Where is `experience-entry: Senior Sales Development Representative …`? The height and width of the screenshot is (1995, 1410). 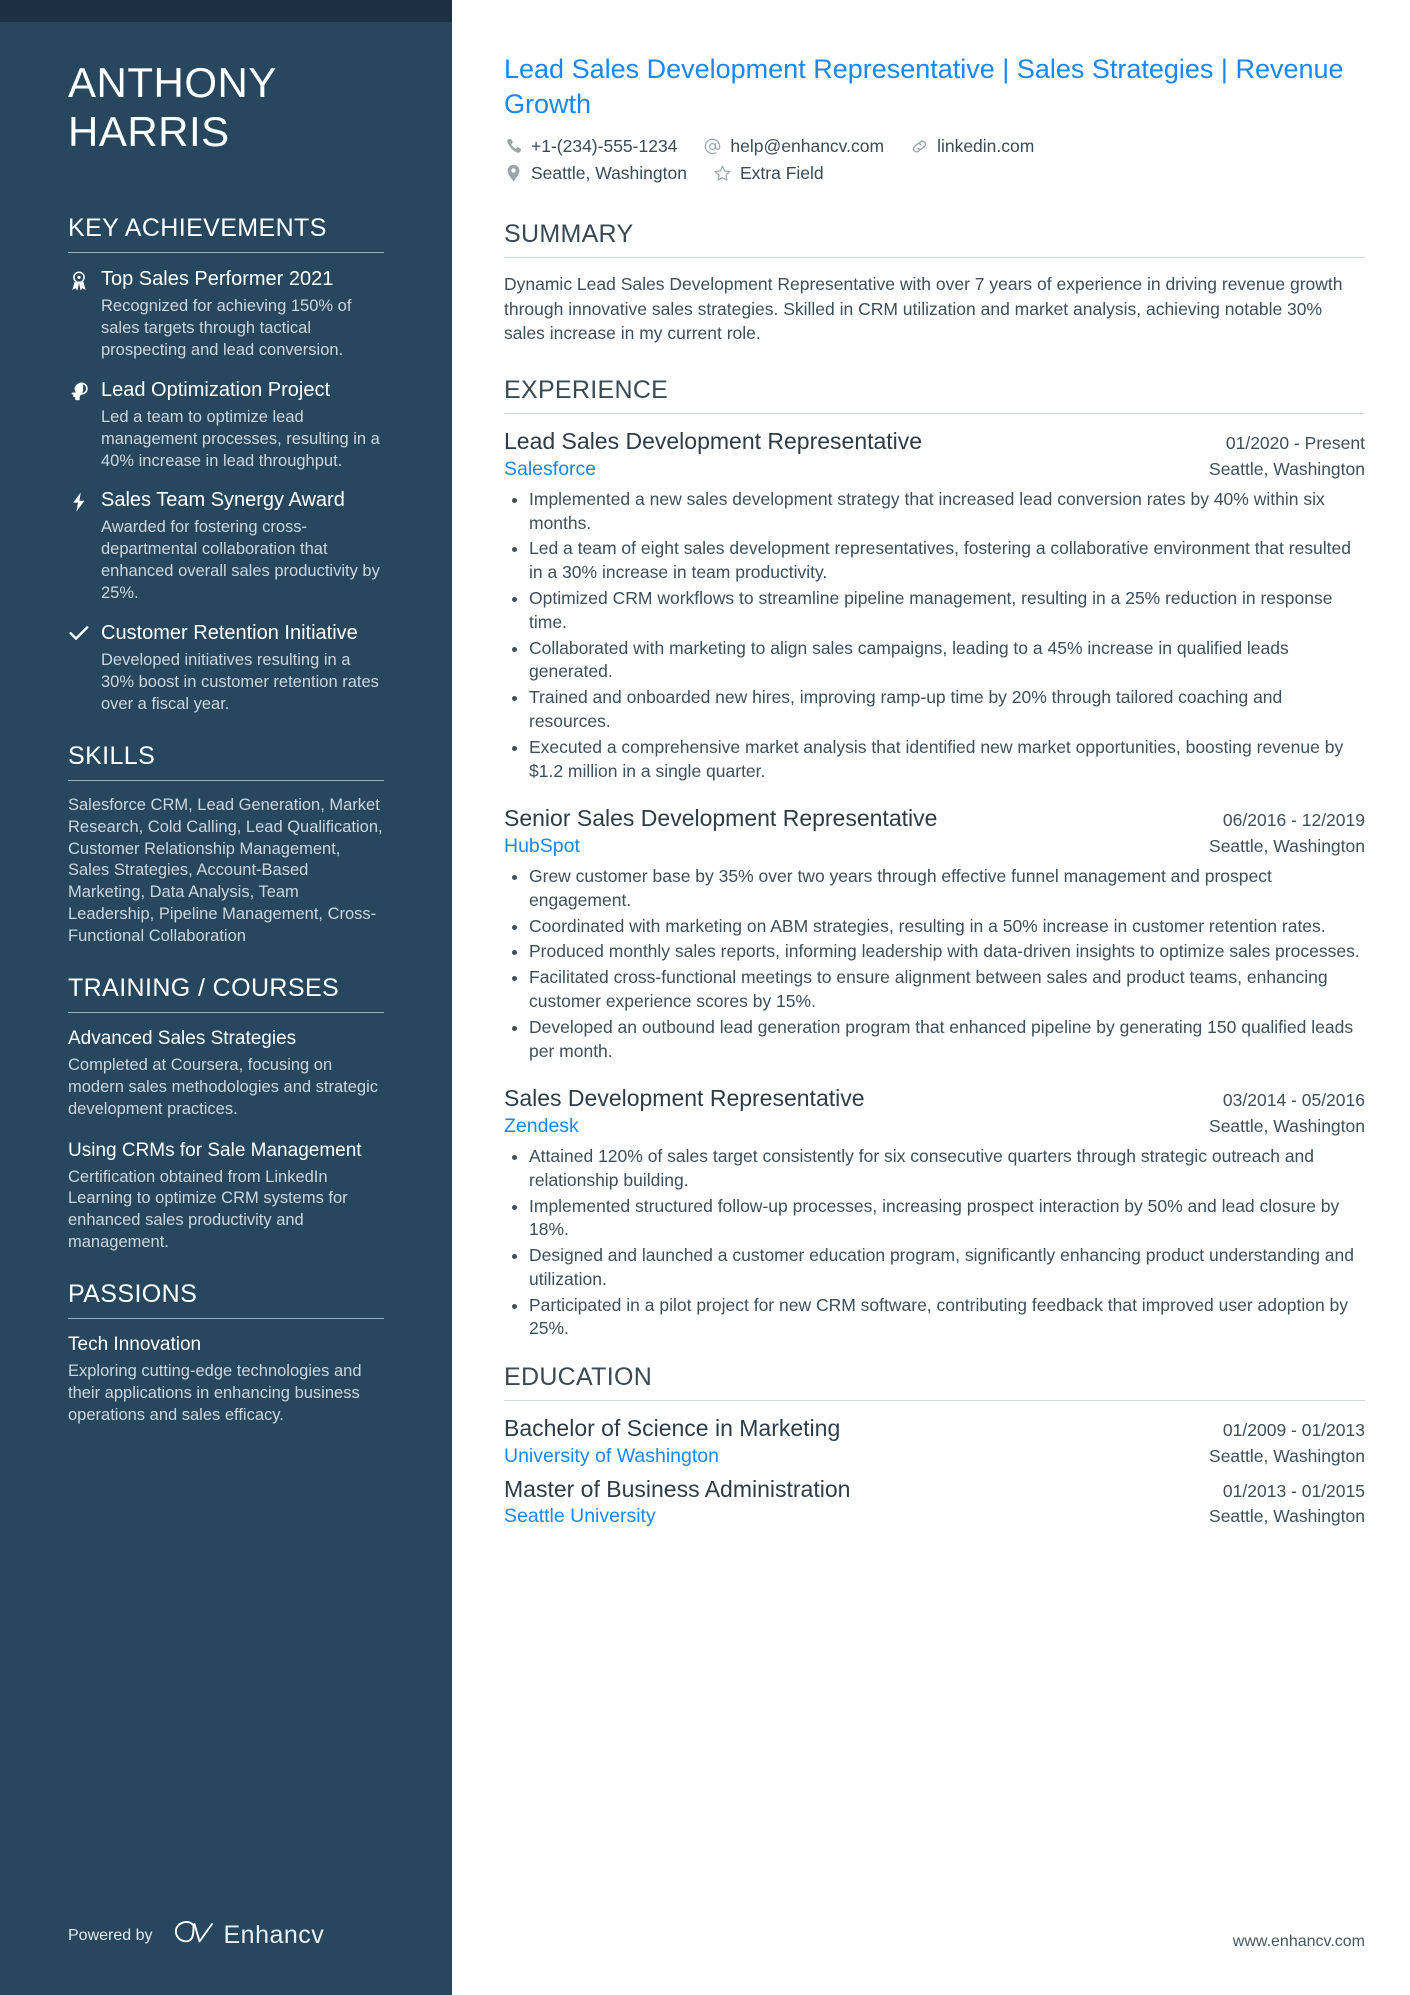 experience-entry: Senior Sales Development Representative … is located at coordinates (934, 934).